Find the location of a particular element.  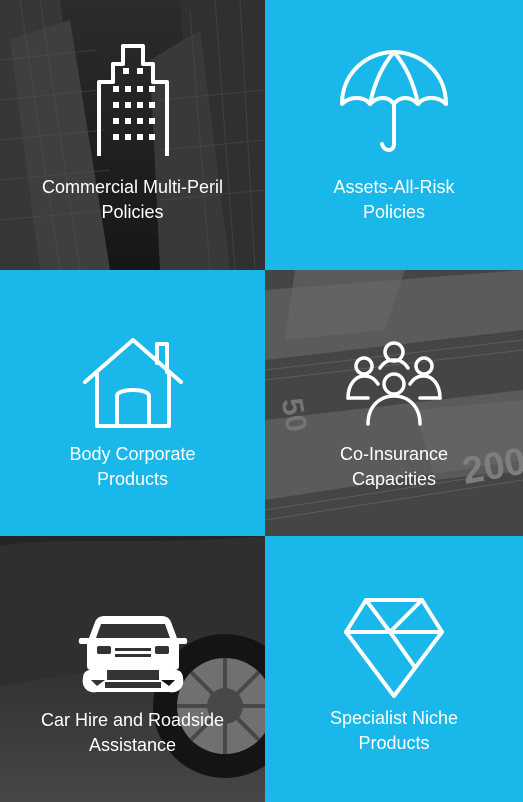

car-wrench-icon is located at coordinates (132, 654).